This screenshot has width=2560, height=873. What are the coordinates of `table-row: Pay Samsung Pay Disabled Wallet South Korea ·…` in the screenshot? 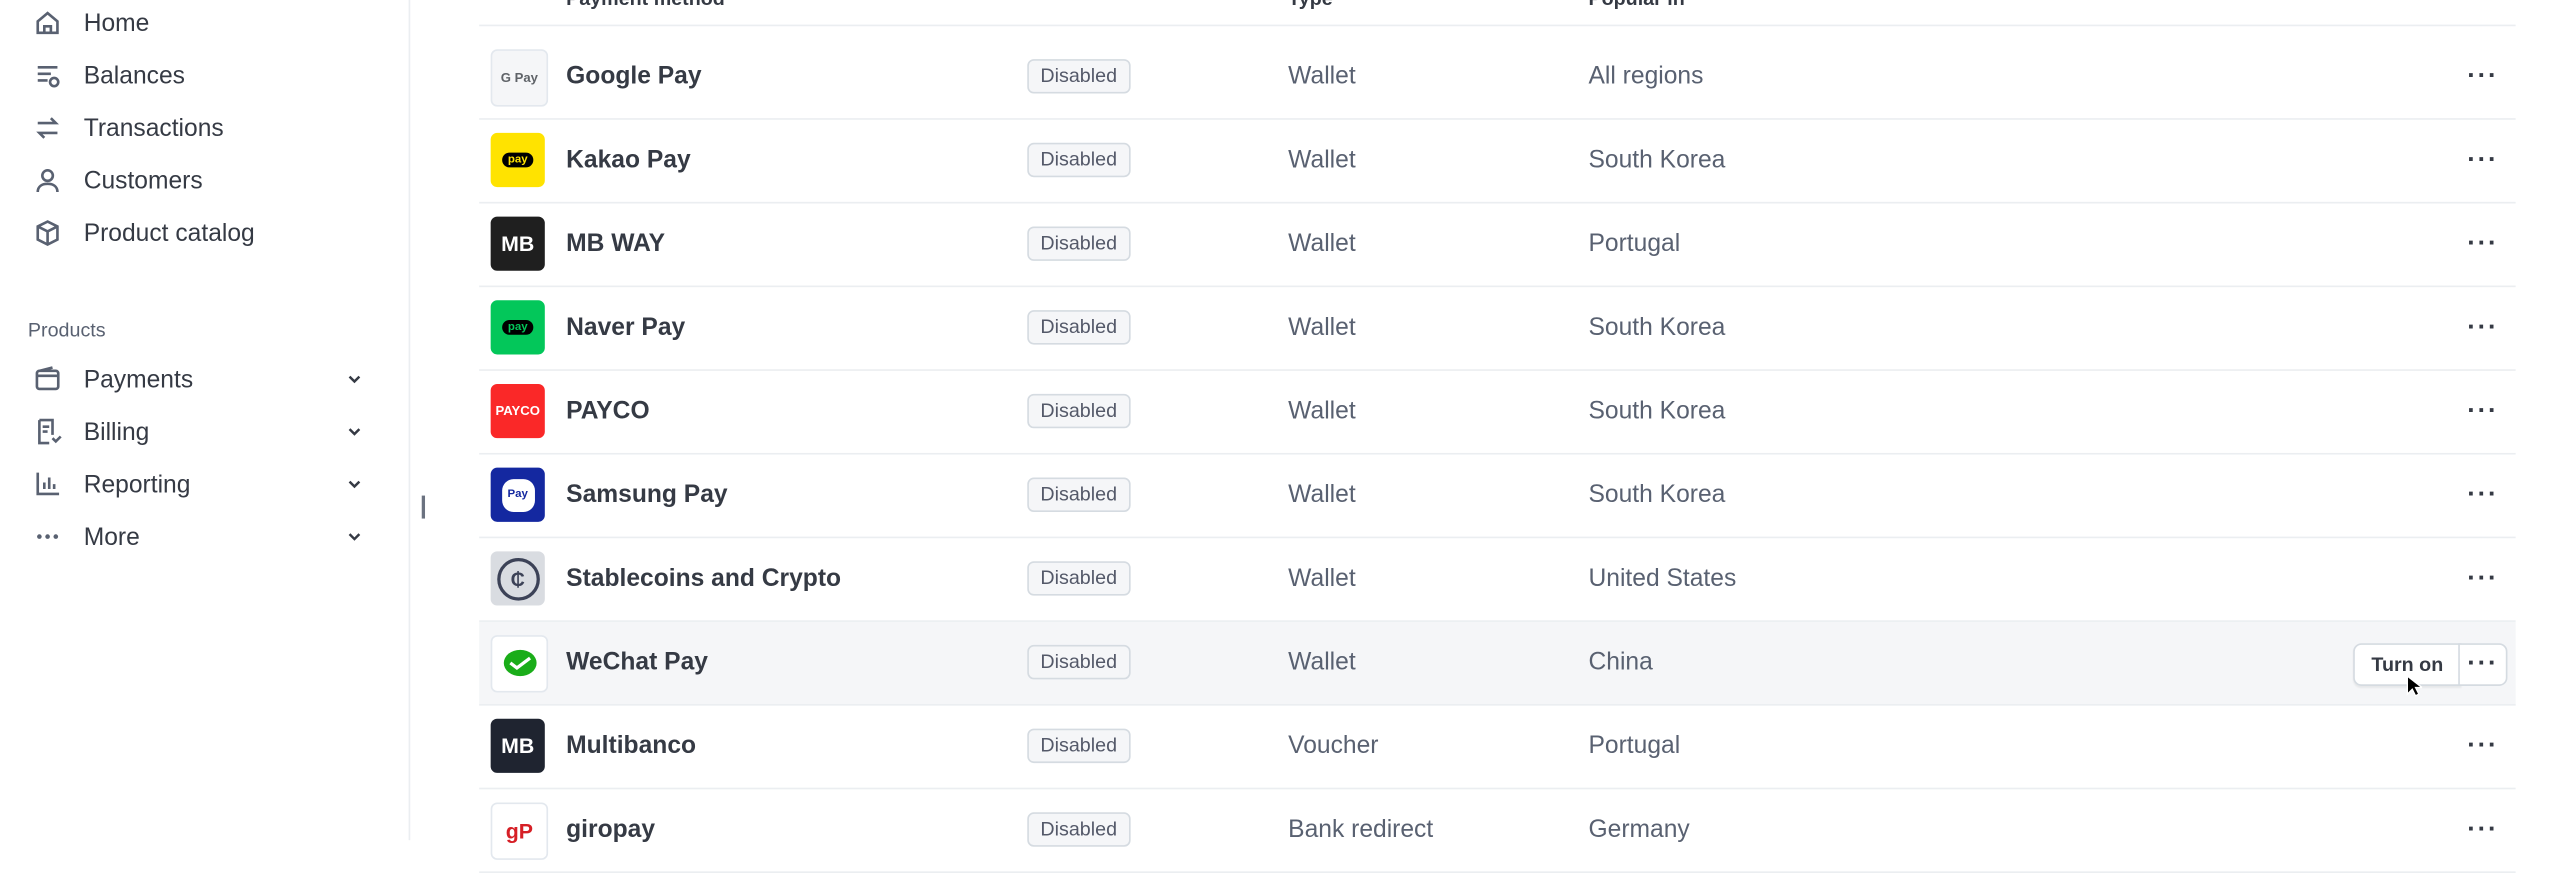 It's located at (1497, 497).